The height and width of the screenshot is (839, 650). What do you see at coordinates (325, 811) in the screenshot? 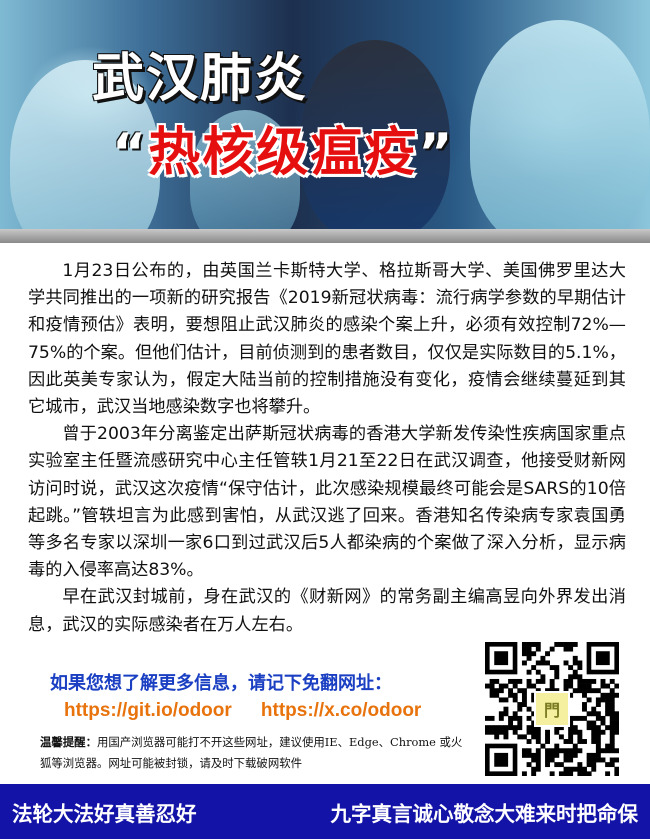
I see `footer-banner: 法轮大法好真善忍好 九字真言诚心敬念大难来时把命保` at bounding box center [325, 811].